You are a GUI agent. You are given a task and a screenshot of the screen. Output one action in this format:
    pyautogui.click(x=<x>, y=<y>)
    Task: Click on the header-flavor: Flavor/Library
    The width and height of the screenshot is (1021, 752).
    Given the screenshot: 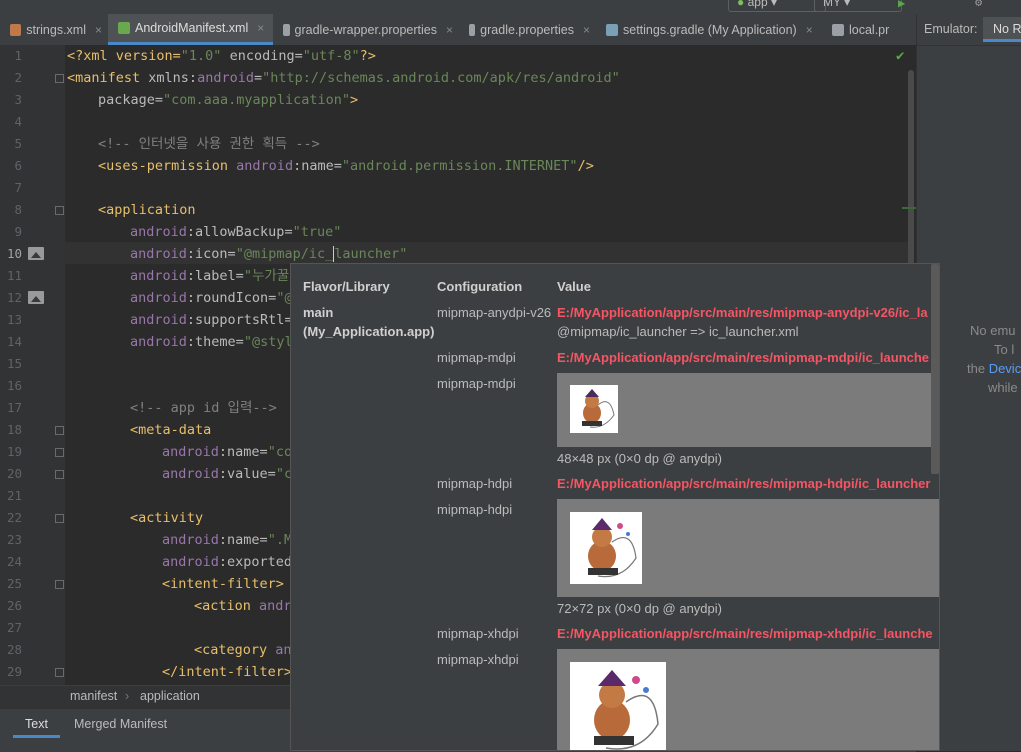 What is the action you would take?
    pyautogui.click(x=346, y=286)
    